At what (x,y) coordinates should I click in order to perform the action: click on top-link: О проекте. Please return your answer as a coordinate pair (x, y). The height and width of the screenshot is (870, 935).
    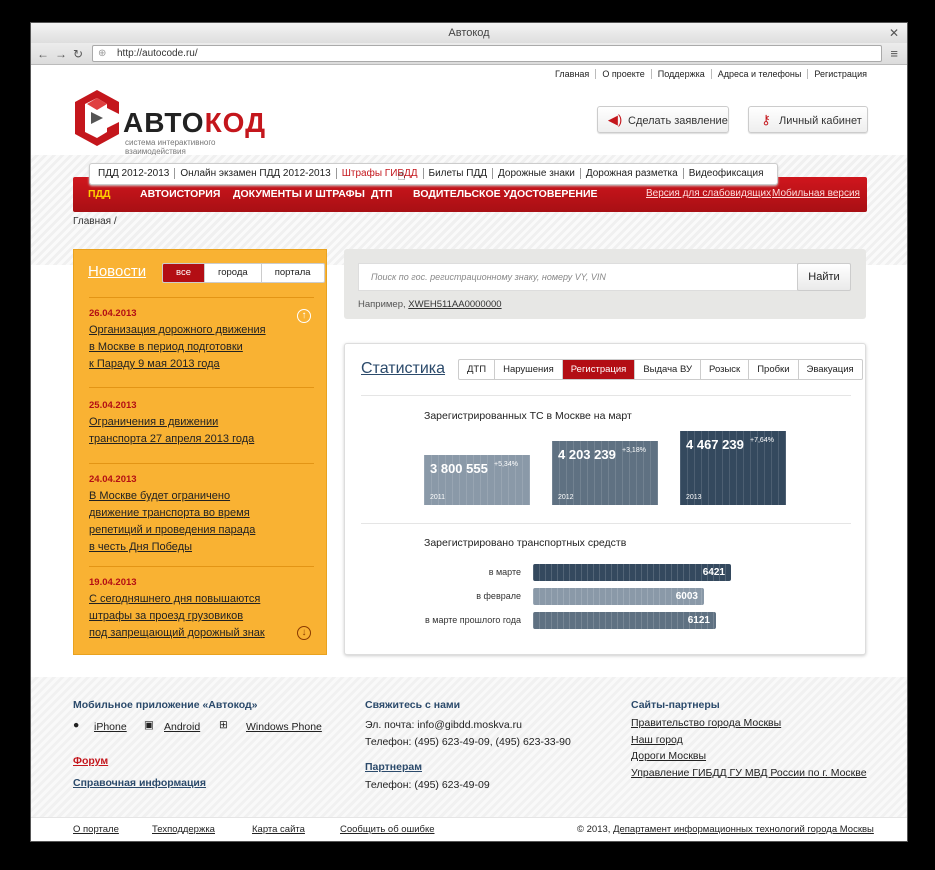
    Looking at the image, I should click on (620, 74).